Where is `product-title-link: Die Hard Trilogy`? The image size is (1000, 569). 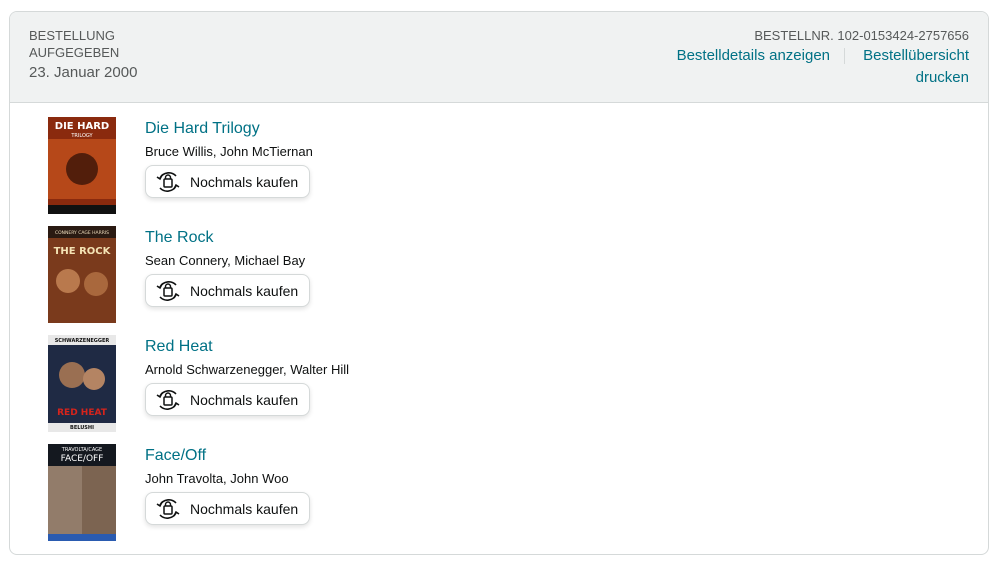
product-title-link: Die Hard Trilogy is located at coordinates (202, 129).